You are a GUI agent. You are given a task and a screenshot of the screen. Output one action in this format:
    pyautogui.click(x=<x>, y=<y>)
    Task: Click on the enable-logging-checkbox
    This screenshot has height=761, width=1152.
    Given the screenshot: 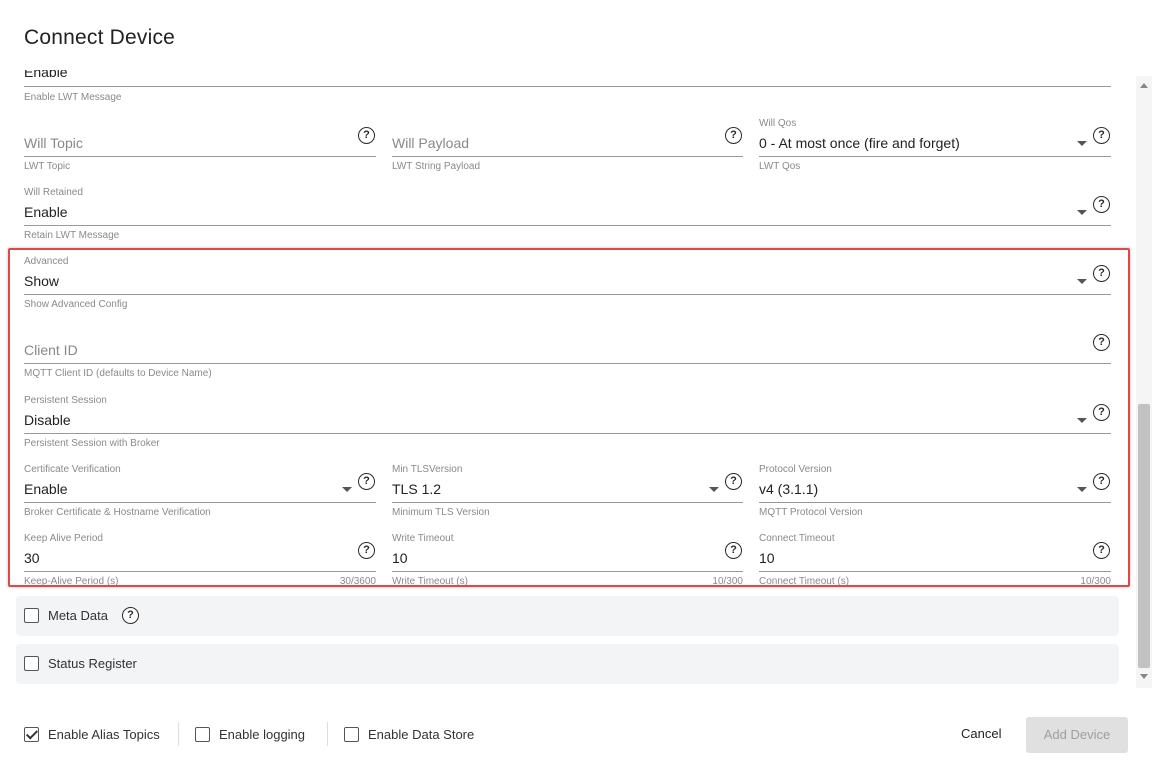 What is the action you would take?
    pyautogui.click(x=202, y=734)
    